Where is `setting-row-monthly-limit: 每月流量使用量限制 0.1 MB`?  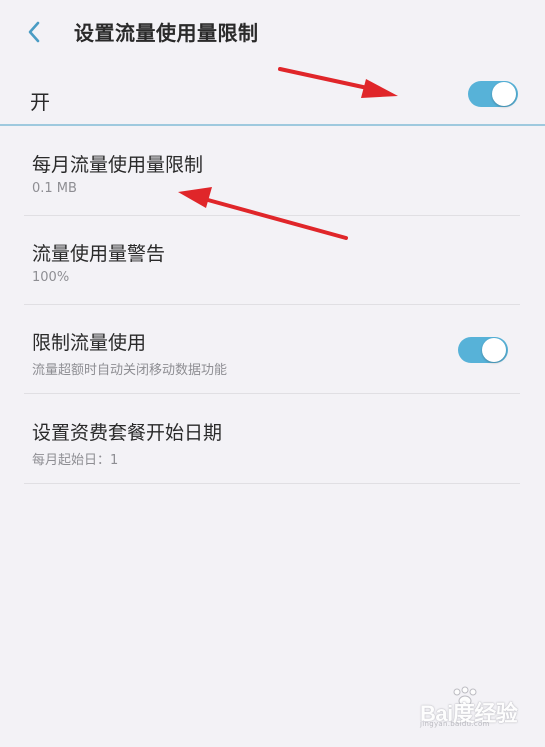 setting-row-monthly-limit: 每月流量使用量限制 0.1 MB is located at coordinates (272, 172).